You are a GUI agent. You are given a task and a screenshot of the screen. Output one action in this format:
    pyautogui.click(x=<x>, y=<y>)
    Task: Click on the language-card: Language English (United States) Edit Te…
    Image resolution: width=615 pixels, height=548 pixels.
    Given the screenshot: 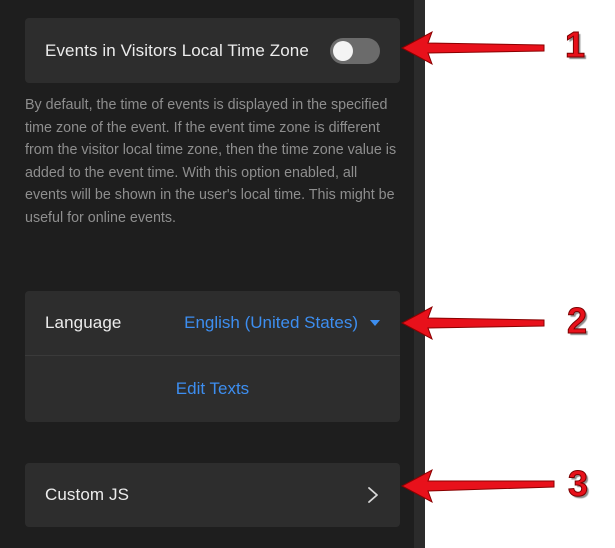 What is the action you would take?
    pyautogui.click(x=212, y=356)
    